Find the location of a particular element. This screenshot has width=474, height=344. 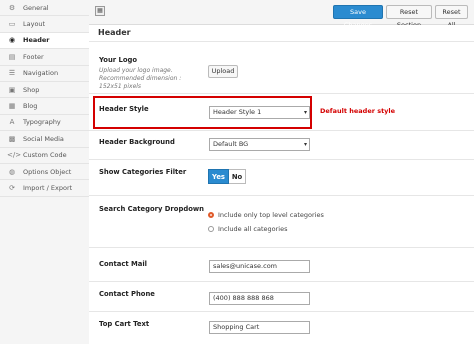

sidebar-item-custom-code: </> Custom Code is located at coordinates (44, 156).